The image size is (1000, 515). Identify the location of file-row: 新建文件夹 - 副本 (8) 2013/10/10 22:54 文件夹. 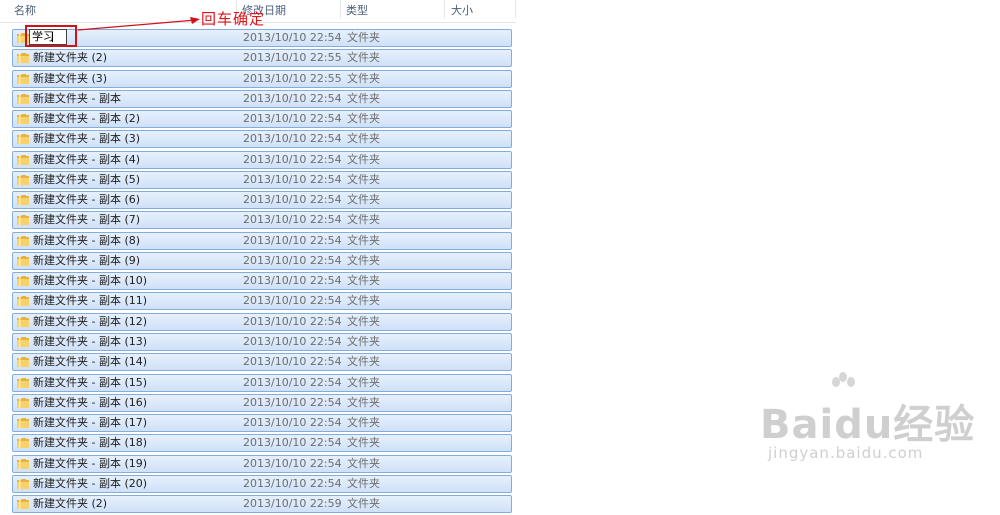
(262, 240).